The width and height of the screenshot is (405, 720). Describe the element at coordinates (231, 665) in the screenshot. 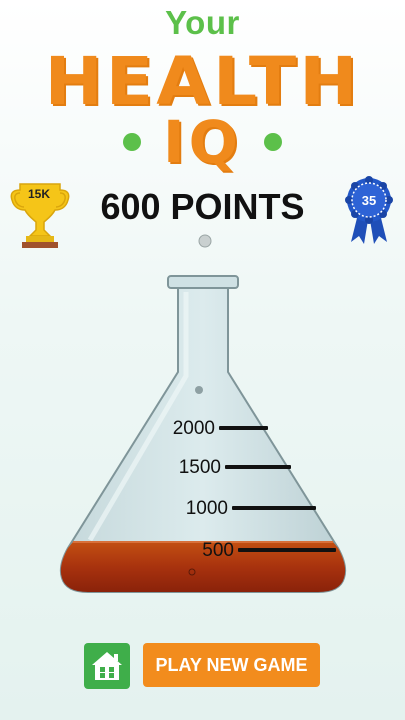

I see `play-new-game-button: PLAY NEW GAME` at that location.